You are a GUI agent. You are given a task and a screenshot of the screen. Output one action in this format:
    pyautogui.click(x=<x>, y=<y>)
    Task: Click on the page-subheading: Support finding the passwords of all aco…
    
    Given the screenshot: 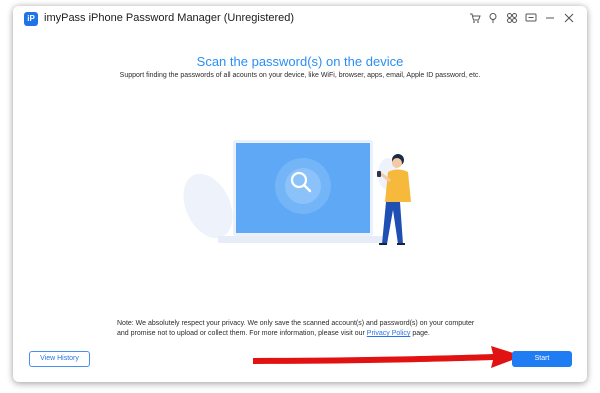 What is the action you would take?
    pyautogui.click(x=300, y=75)
    